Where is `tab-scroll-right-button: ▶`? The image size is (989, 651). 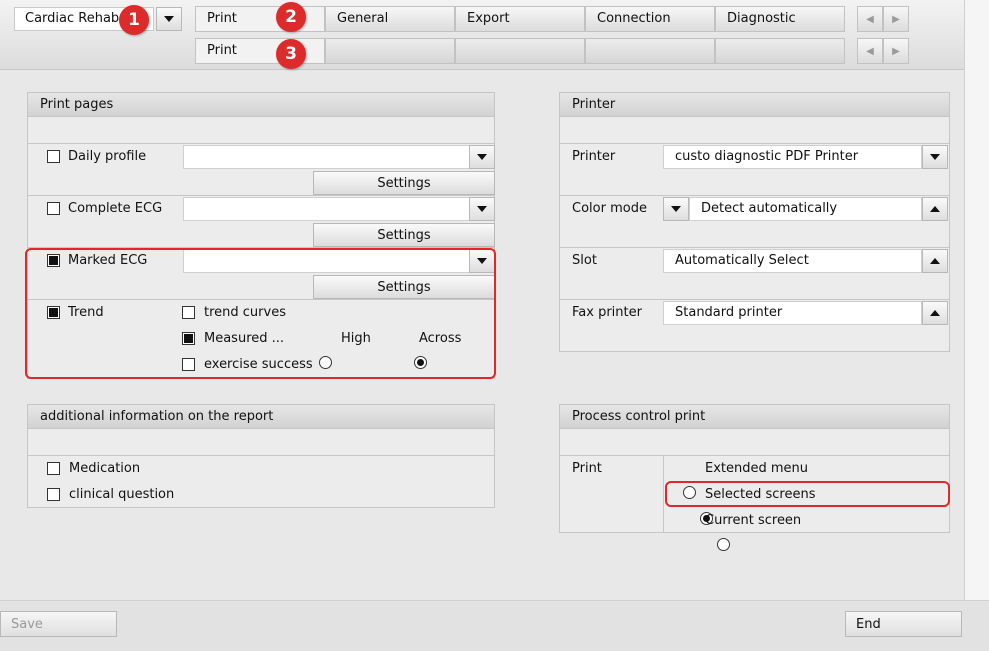
tab-scroll-right-button: ▶ is located at coordinates (896, 19).